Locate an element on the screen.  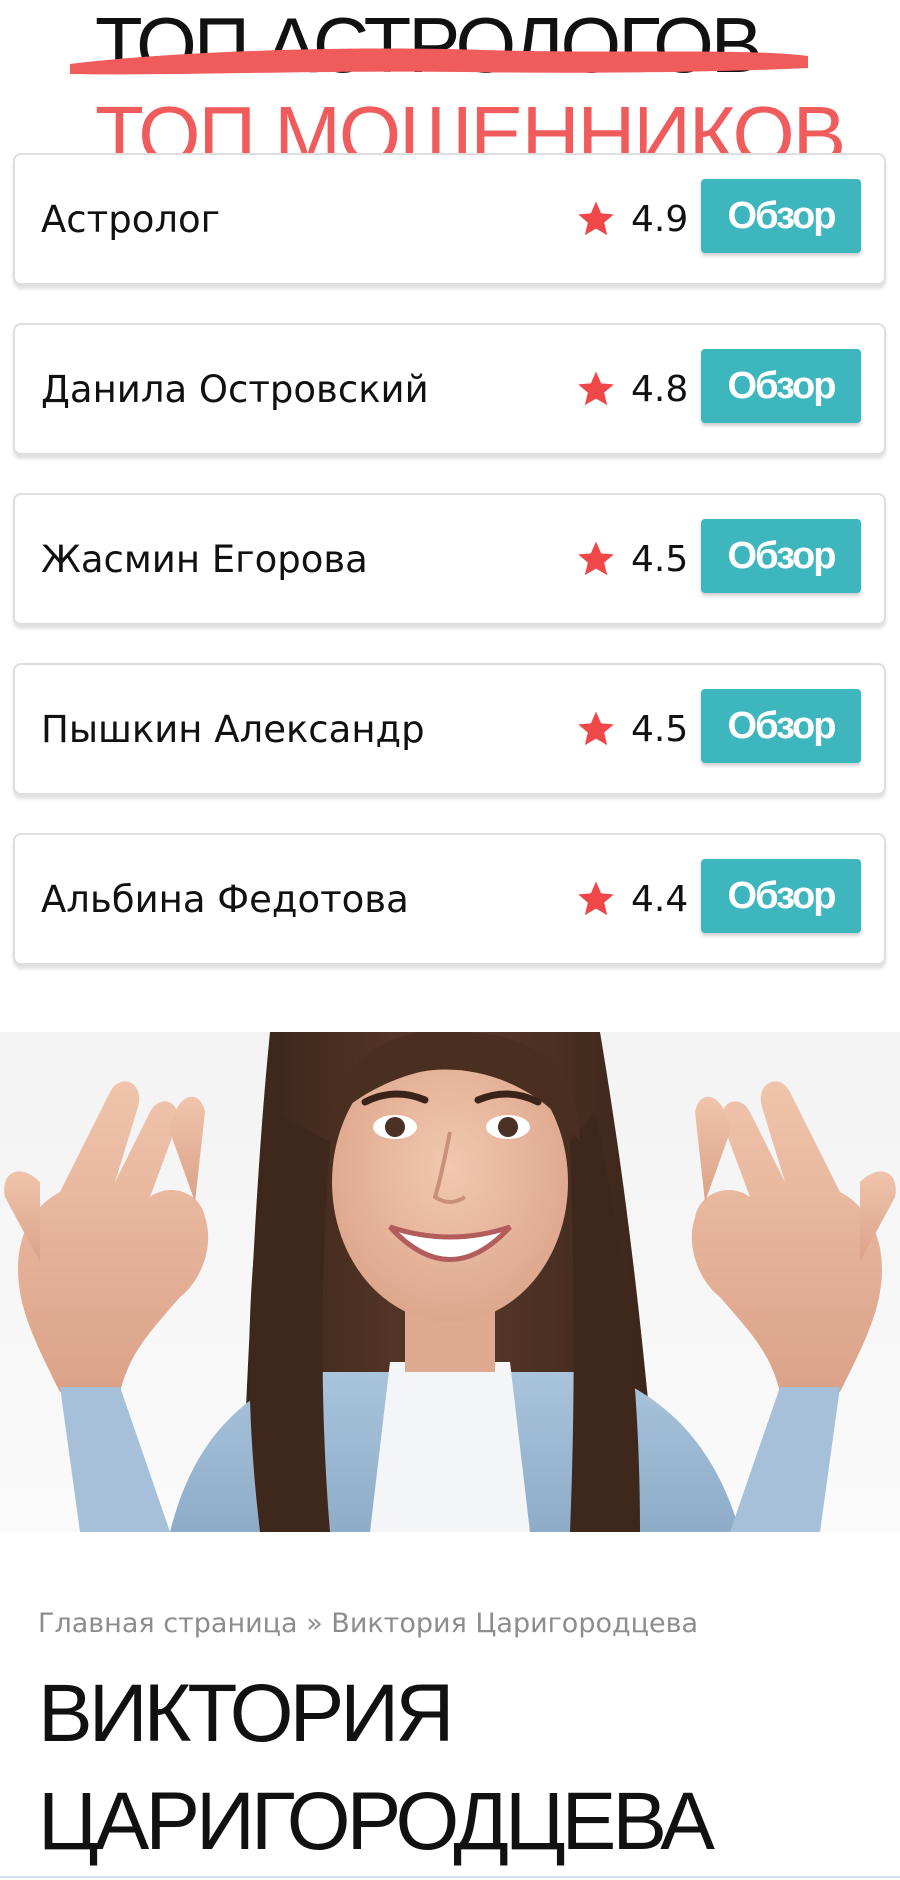
rating-value: 4.9 is located at coordinates (660, 219).